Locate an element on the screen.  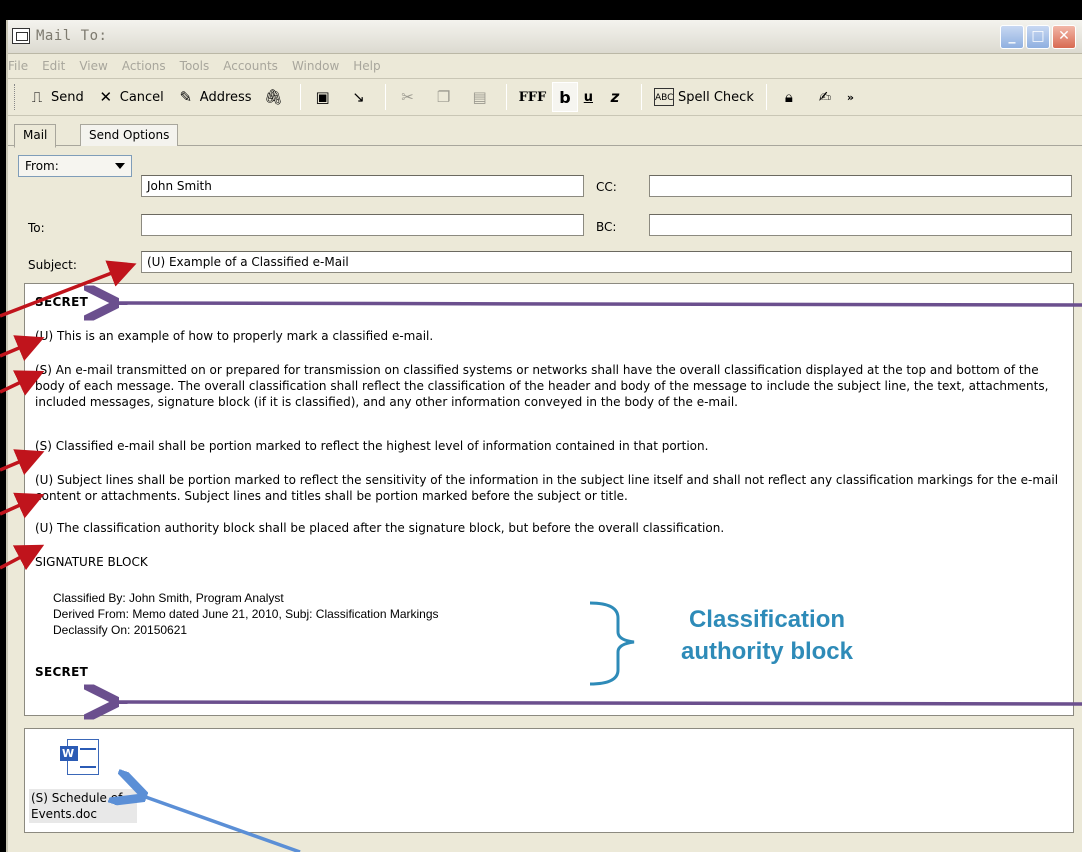
options-button: ✍ is located at coordinates (827, 97).